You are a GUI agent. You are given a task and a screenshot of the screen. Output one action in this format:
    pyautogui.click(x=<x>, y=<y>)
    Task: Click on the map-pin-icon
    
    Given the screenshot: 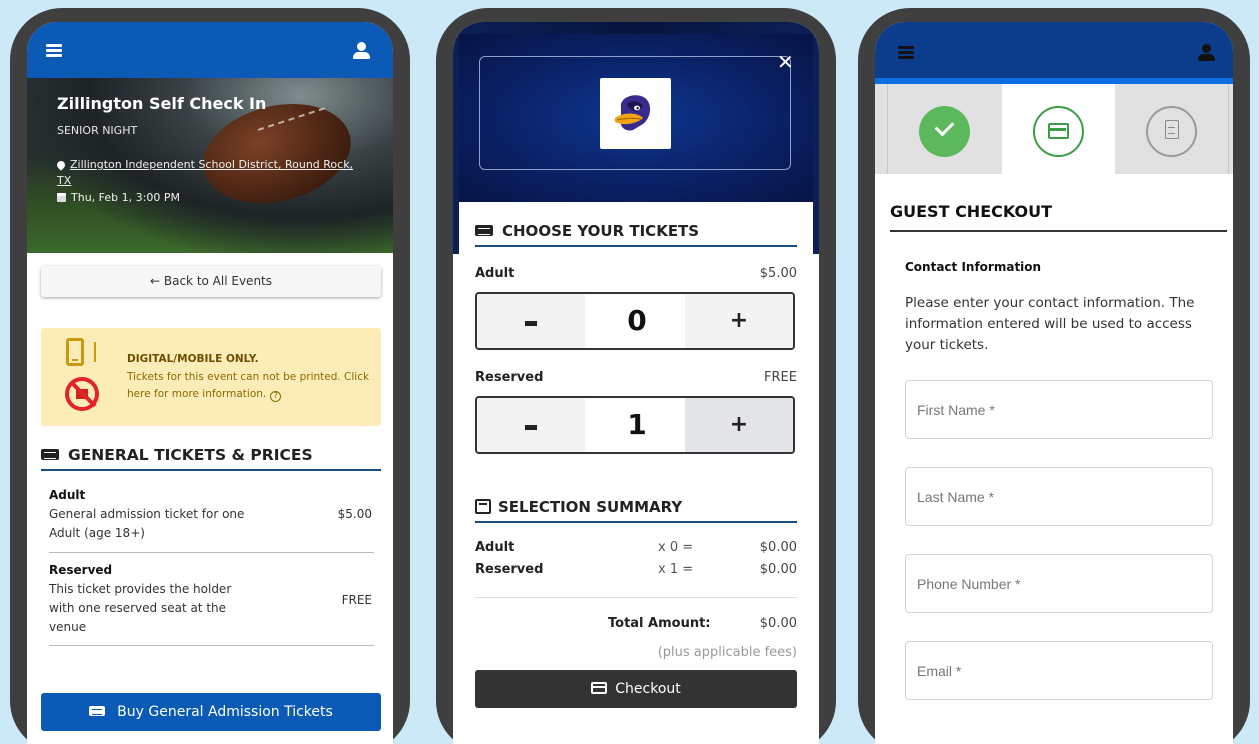 What is the action you would take?
    pyautogui.click(x=61, y=165)
    